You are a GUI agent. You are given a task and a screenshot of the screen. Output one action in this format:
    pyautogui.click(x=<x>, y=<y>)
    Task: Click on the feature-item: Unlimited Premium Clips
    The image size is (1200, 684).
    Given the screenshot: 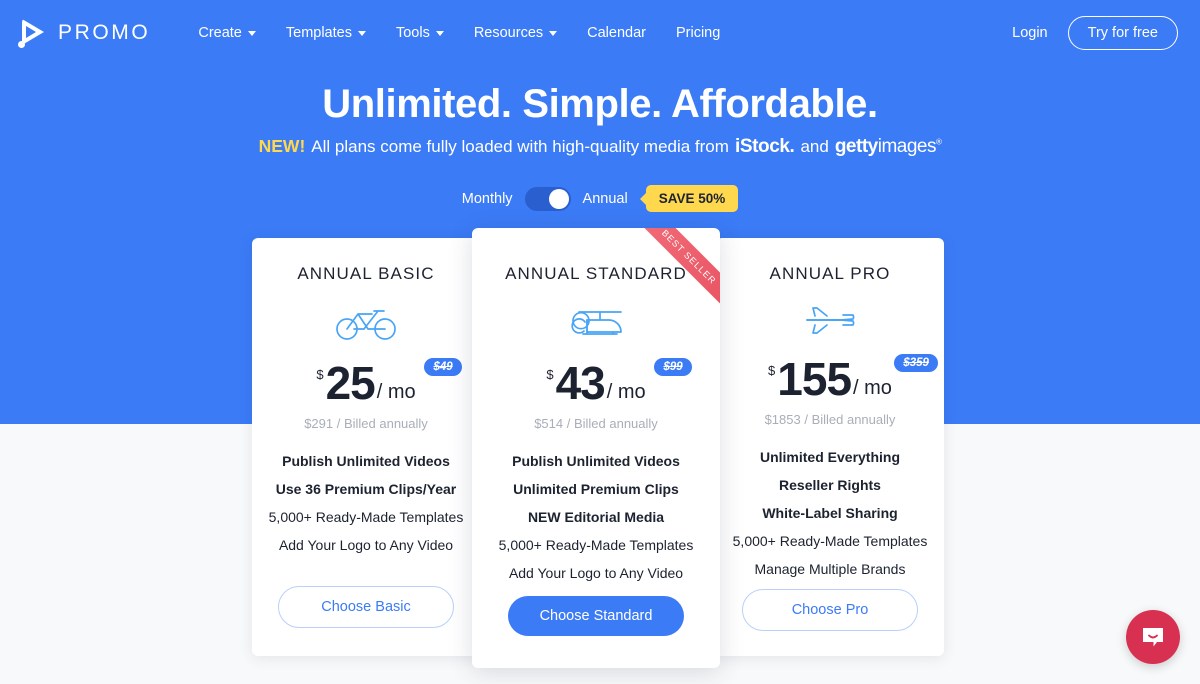 What is the action you would take?
    pyautogui.click(x=596, y=488)
    